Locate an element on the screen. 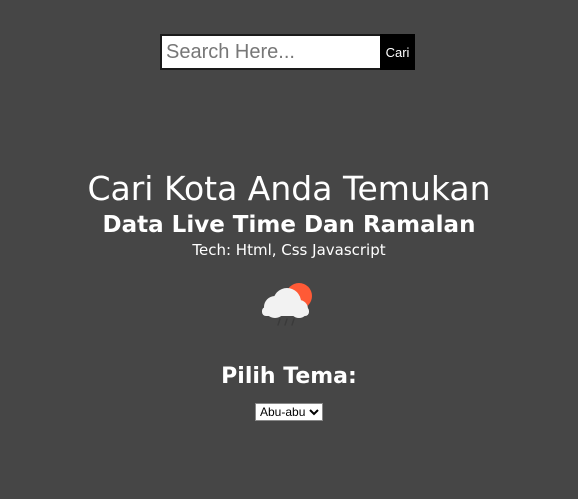  rain-drops is located at coordinates (286, 322).